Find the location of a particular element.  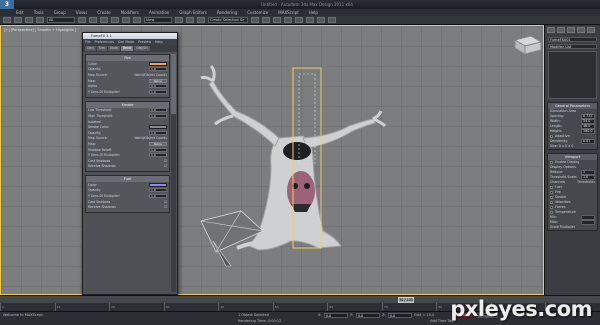

layer-icon is located at coordinates (277, 20).